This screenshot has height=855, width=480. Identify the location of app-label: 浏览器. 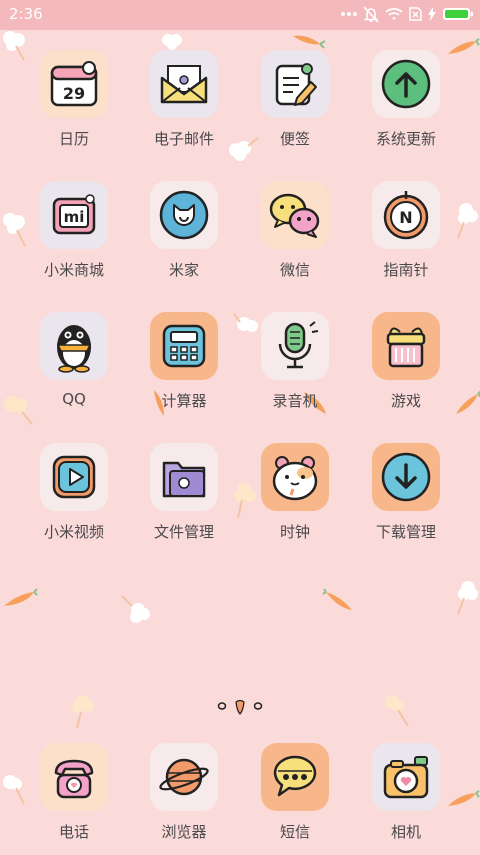
(184, 832).